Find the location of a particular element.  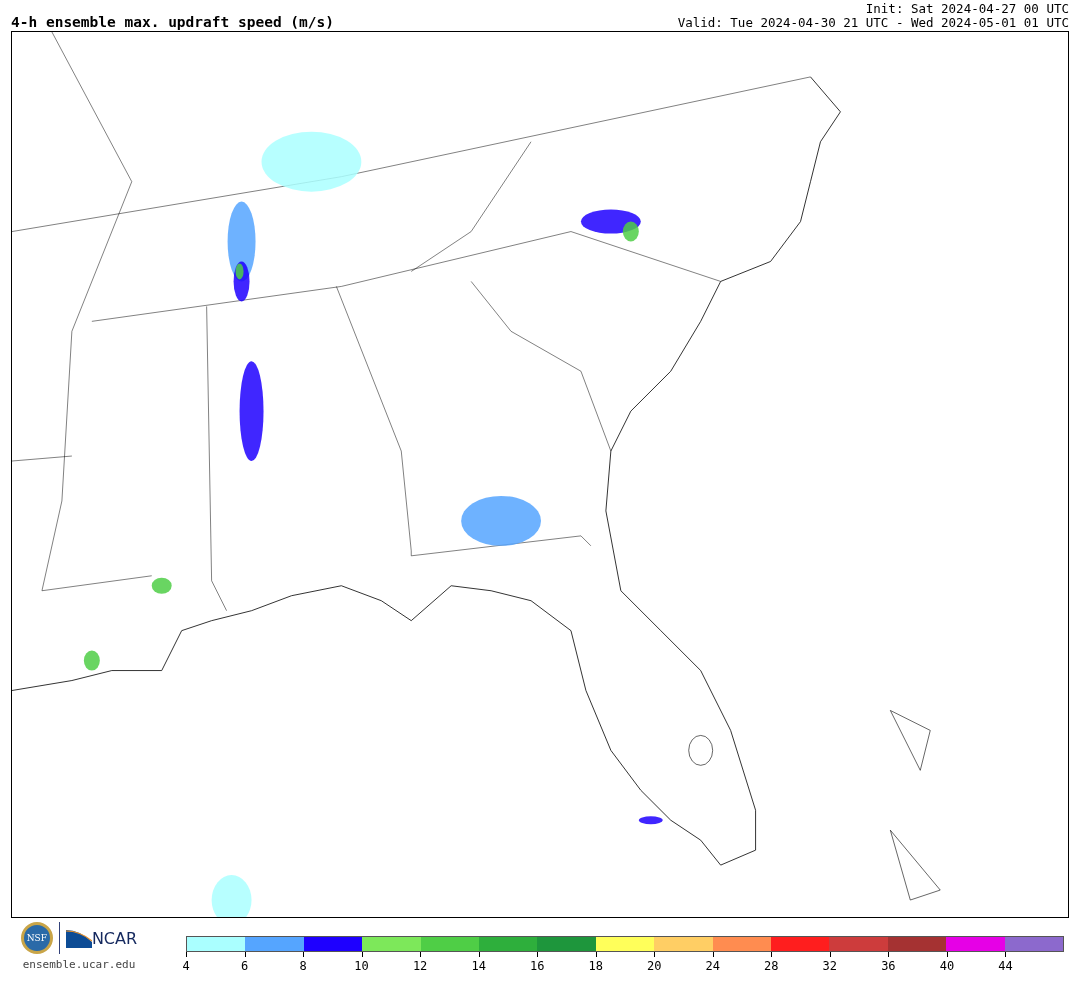

tick-label: 20 is located at coordinates (654, 966).